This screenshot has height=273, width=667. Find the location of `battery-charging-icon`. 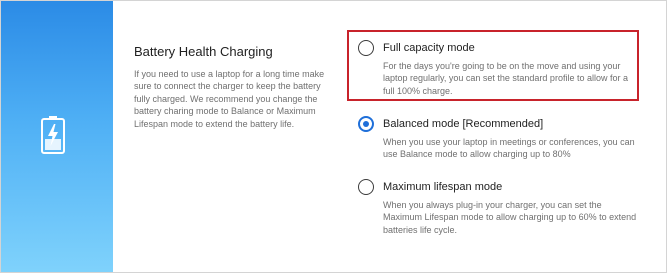

battery-charging-icon is located at coordinates (53, 135).